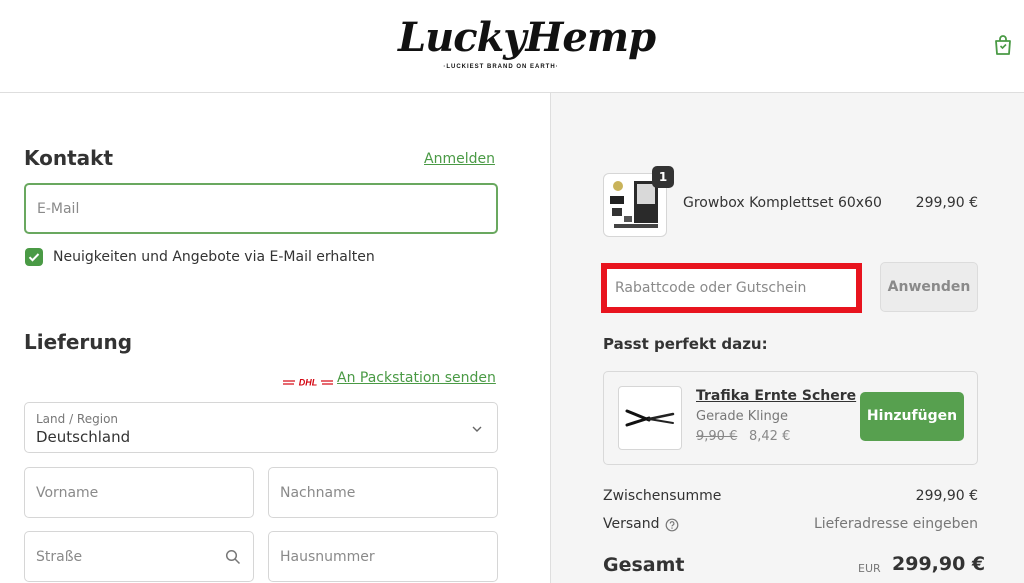 The width and height of the screenshot is (1024, 583). Describe the element at coordinates (139, 556) in the screenshot. I see `street-field: Straße` at that location.